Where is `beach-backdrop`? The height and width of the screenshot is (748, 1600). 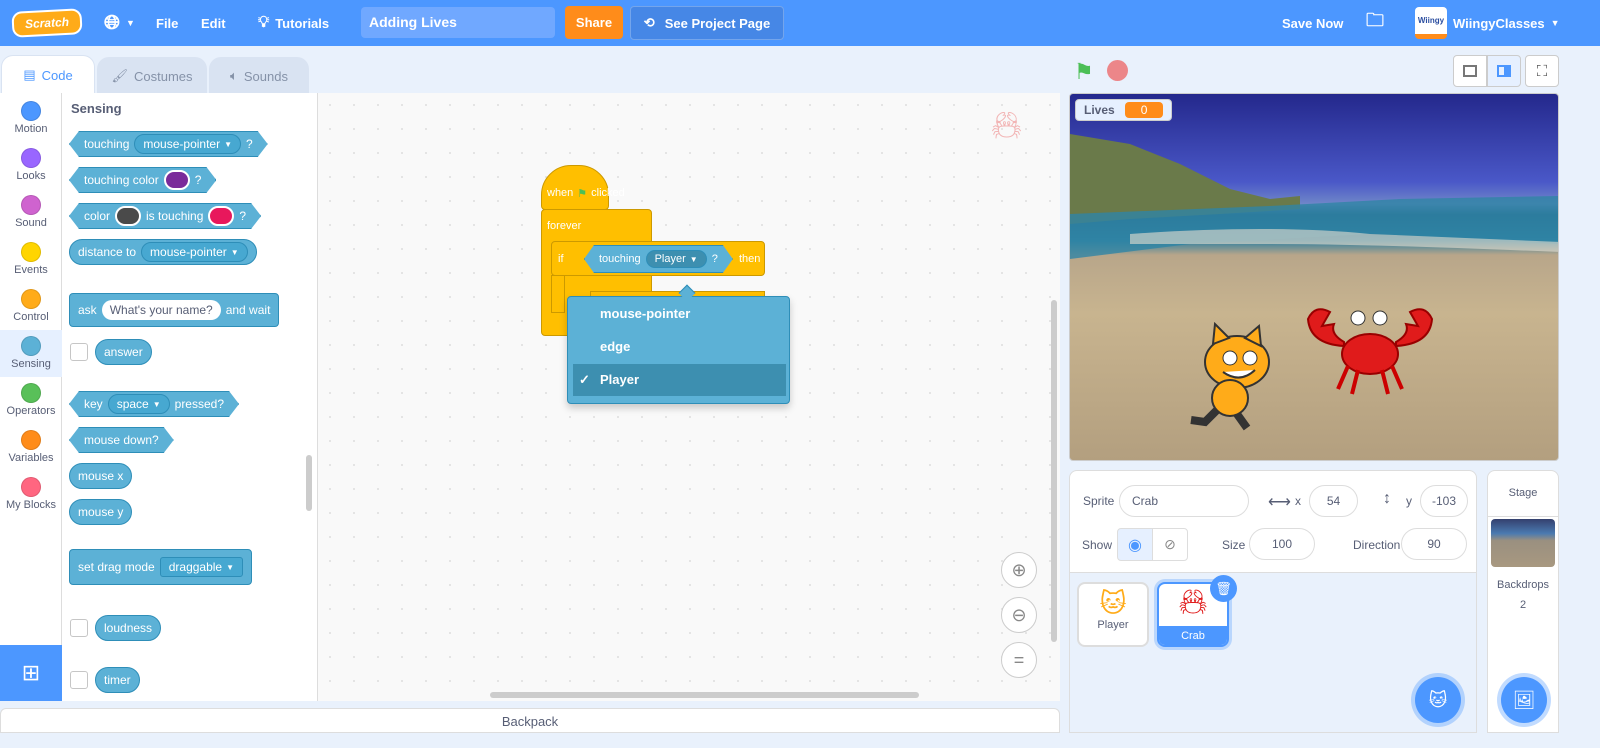 beach-backdrop is located at coordinates (1314, 196).